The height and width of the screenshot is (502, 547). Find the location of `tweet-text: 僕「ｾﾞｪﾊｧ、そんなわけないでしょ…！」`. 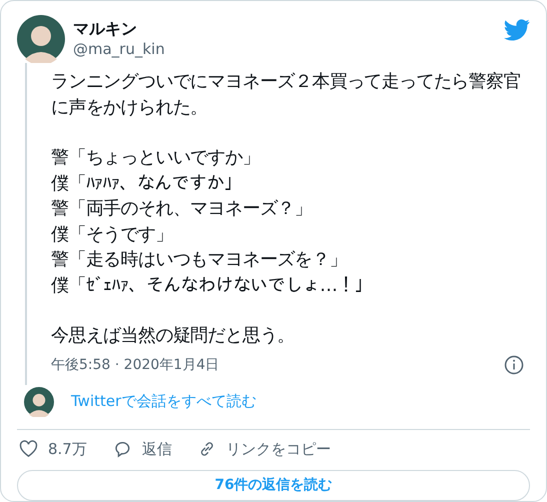

tweet-text: 僕「ｾﾞｪﾊｧ、そんなわけないでしょ…！」 is located at coordinates (212, 286).